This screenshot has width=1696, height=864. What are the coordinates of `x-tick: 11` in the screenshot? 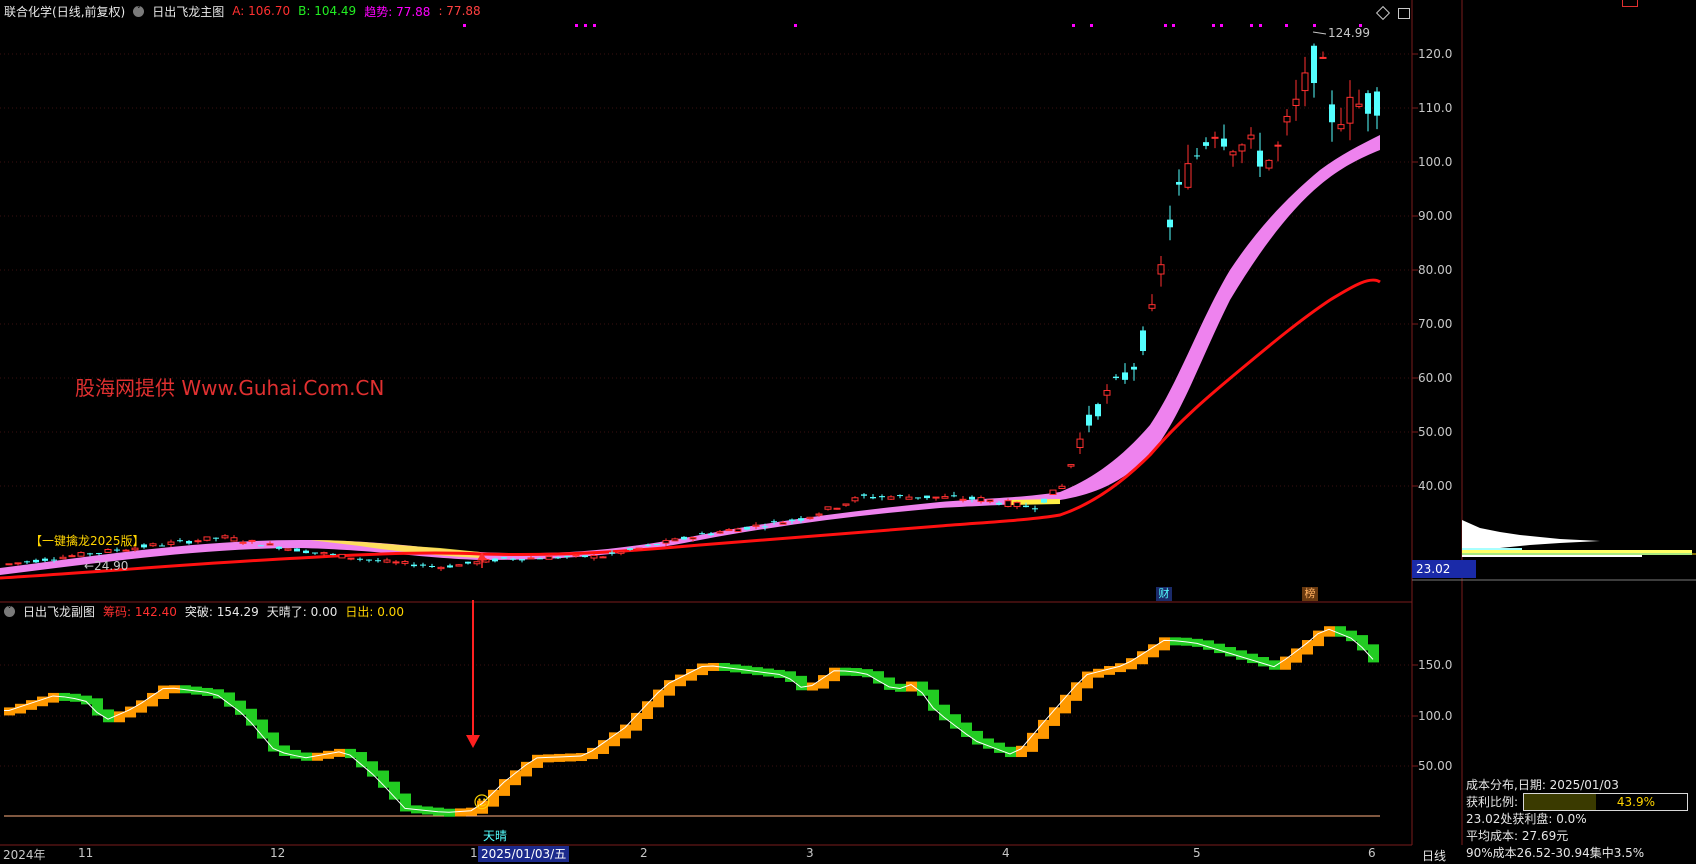 It's located at (86, 853).